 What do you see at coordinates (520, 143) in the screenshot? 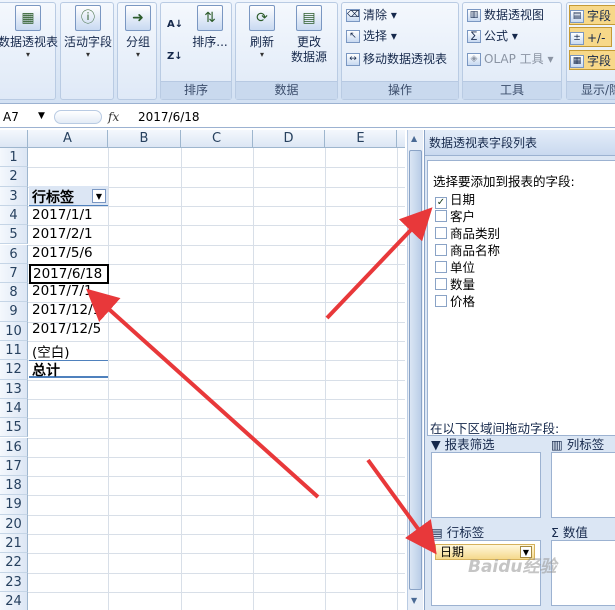
I see `panel-title: 数据透视表字段列表` at bounding box center [520, 143].